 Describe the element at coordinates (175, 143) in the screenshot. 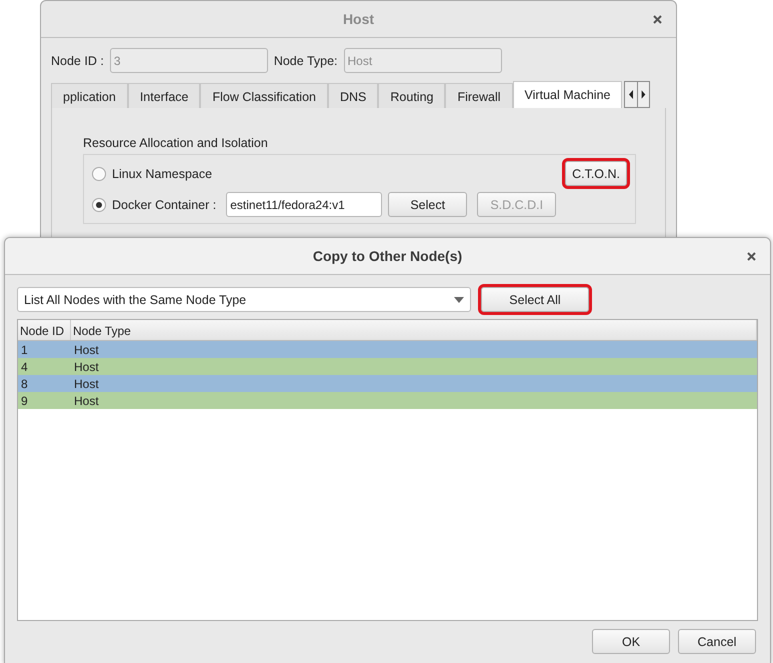

I see `group-title: Resource Allocation and Isolation` at that location.